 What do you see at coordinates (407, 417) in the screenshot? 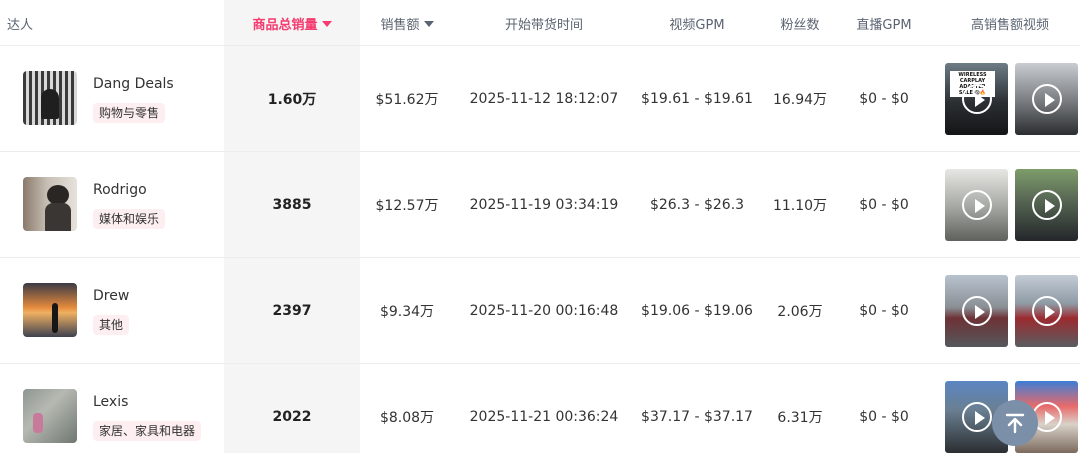
I see `revenue-value: $8.08万` at bounding box center [407, 417].